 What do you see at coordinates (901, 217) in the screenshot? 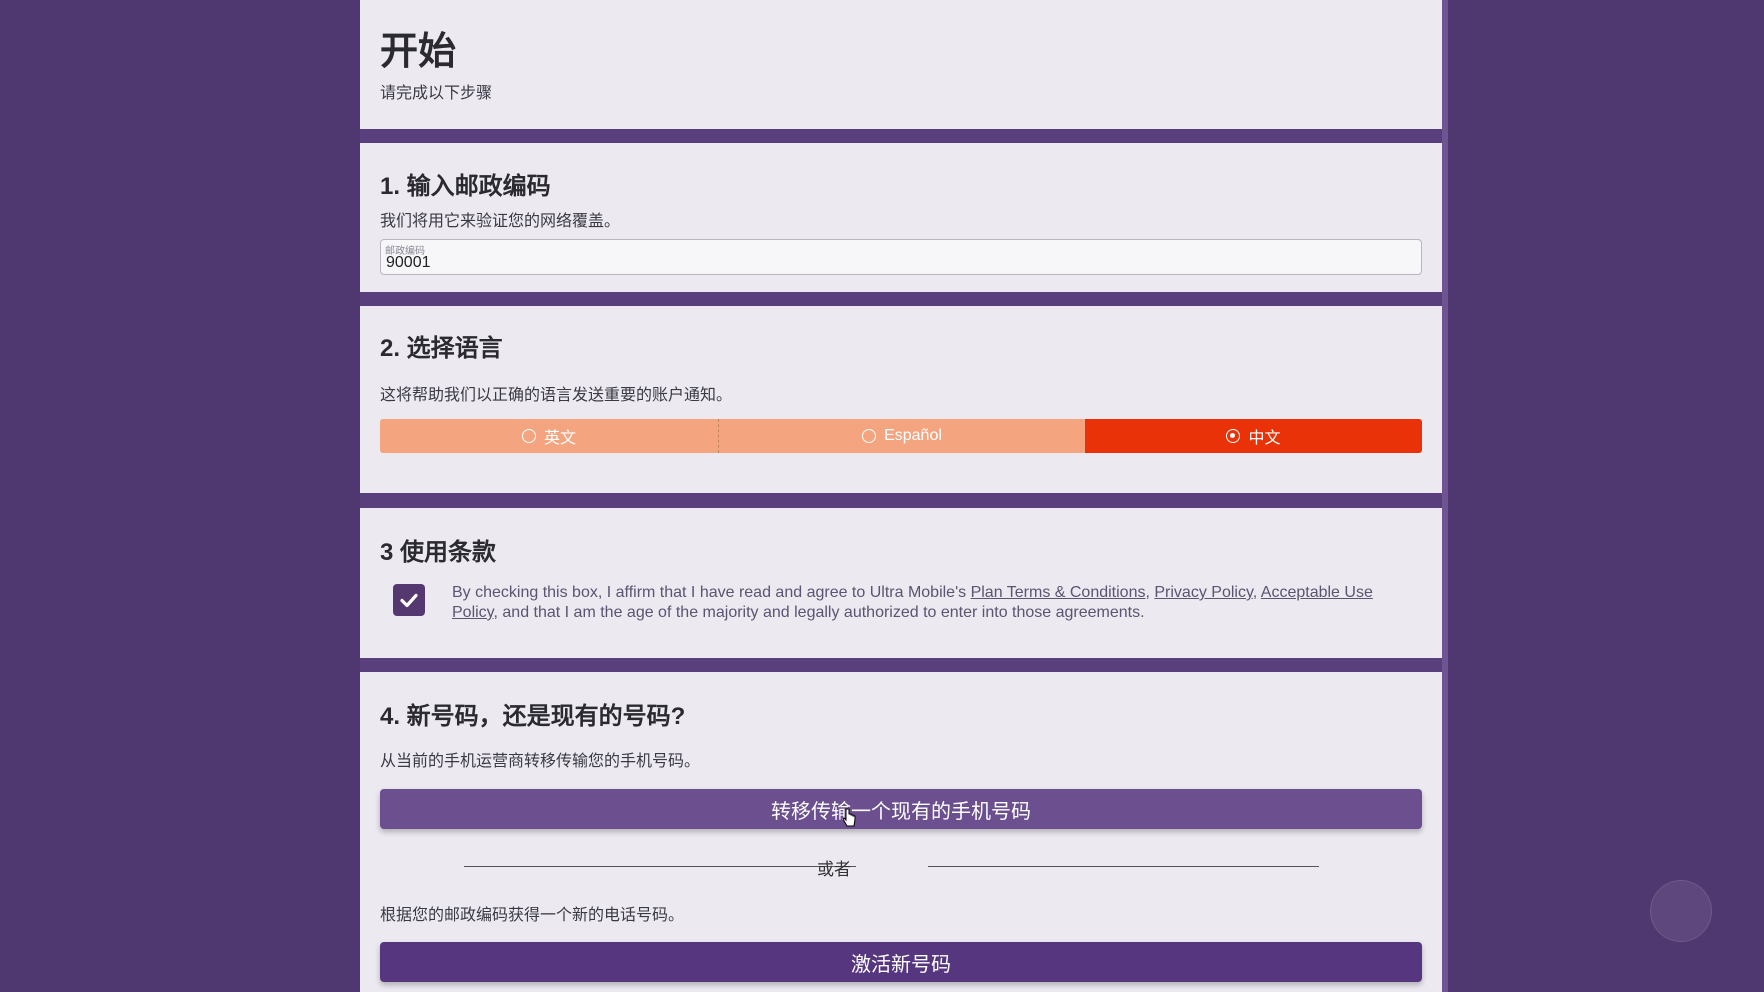
I see `step1-card: 1. 输入邮政编码 我们将用它来验证您的网络覆盖。 邮政编码` at bounding box center [901, 217].